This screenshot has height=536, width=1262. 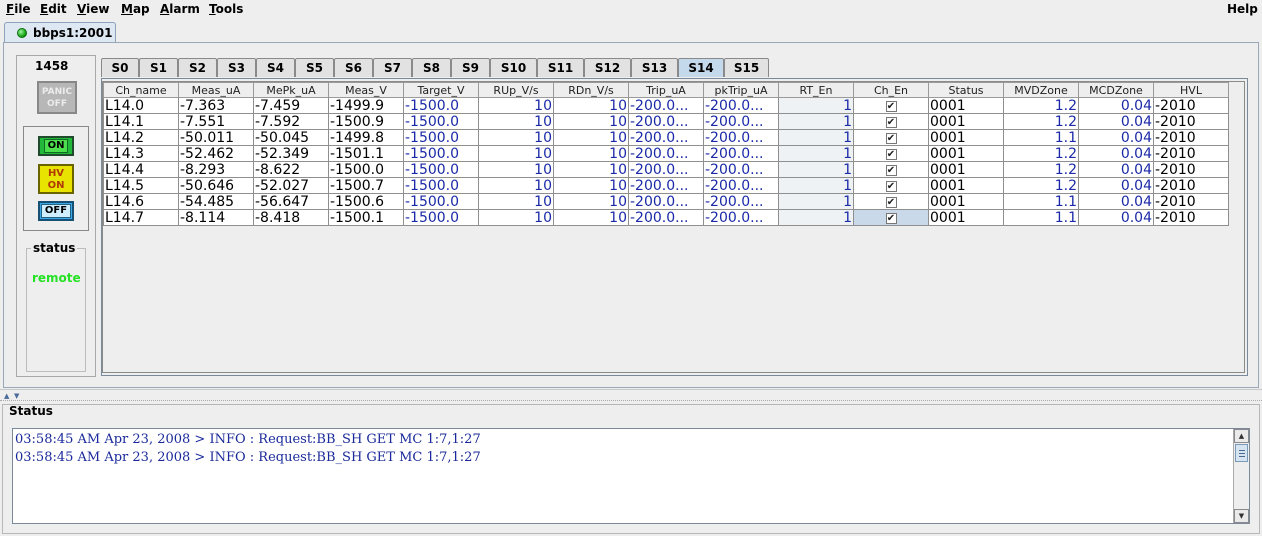 What do you see at coordinates (654, 67) in the screenshot?
I see `tab-s13: S13` at bounding box center [654, 67].